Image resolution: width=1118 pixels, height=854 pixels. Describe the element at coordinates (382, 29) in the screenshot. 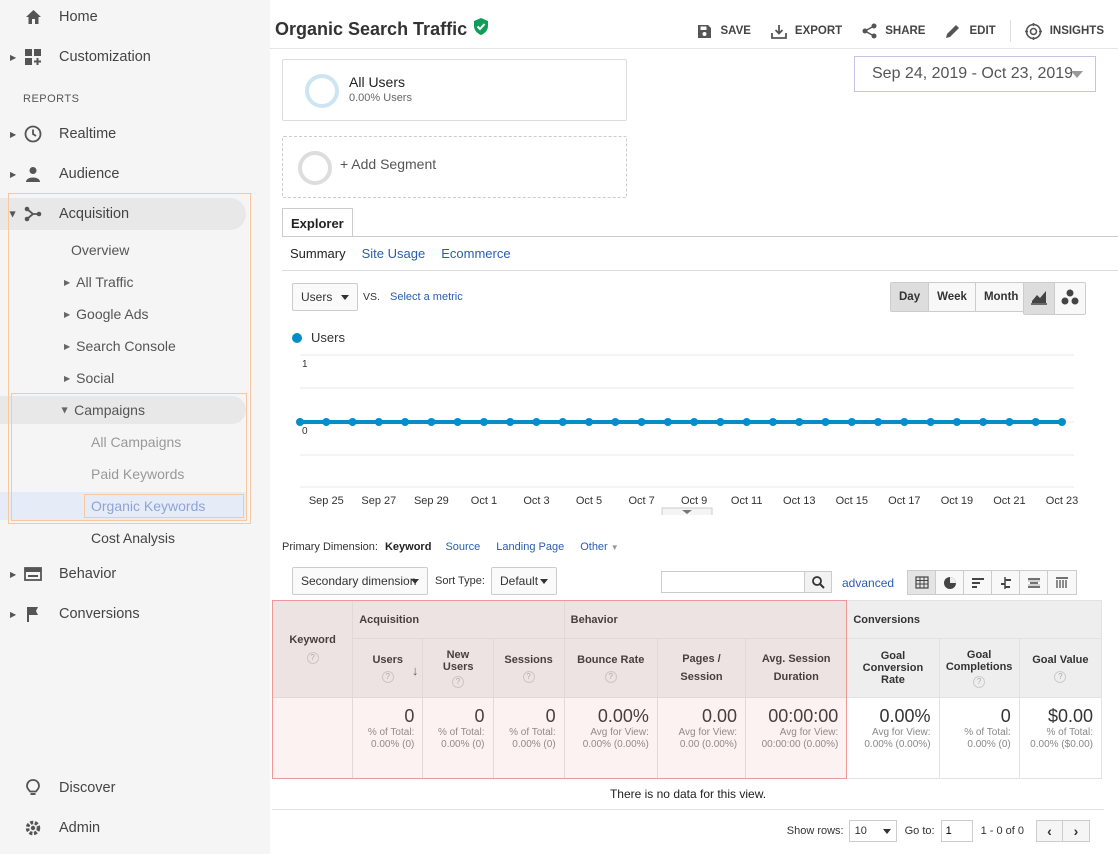

I see `page-title: Organic Search Traffic` at that location.